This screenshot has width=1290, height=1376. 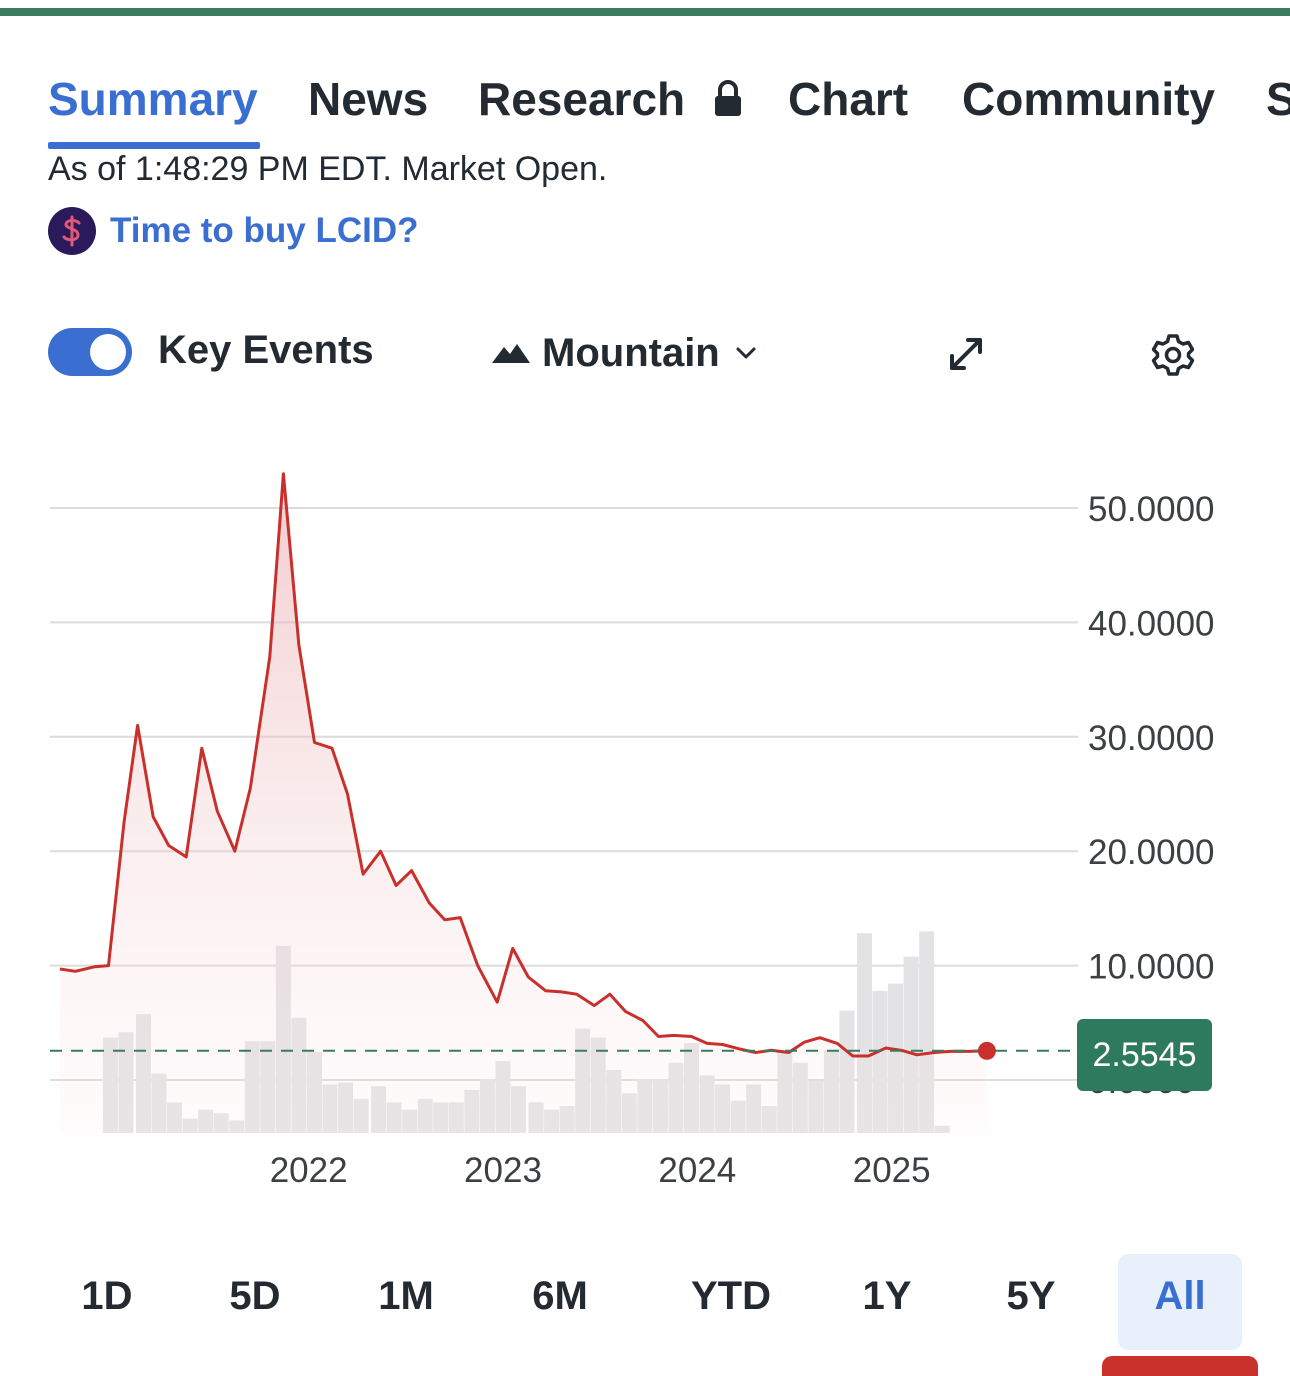 What do you see at coordinates (108, 352) in the screenshot?
I see `toggle-knob` at bounding box center [108, 352].